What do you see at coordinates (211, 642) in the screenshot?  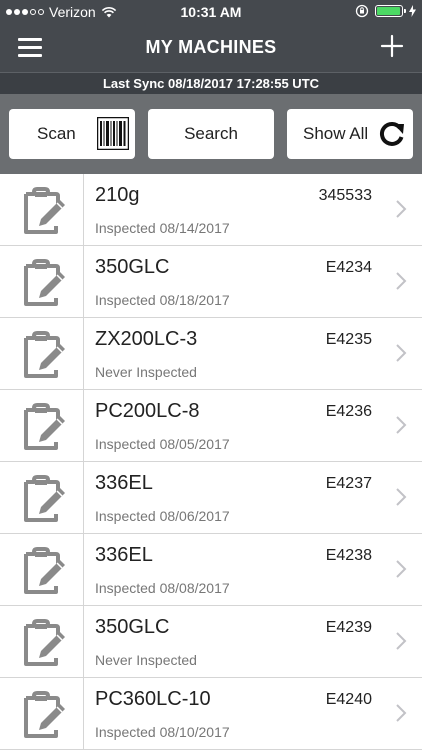 I see `machine-row-6: 350GLC E4239 Never Inspected` at bounding box center [211, 642].